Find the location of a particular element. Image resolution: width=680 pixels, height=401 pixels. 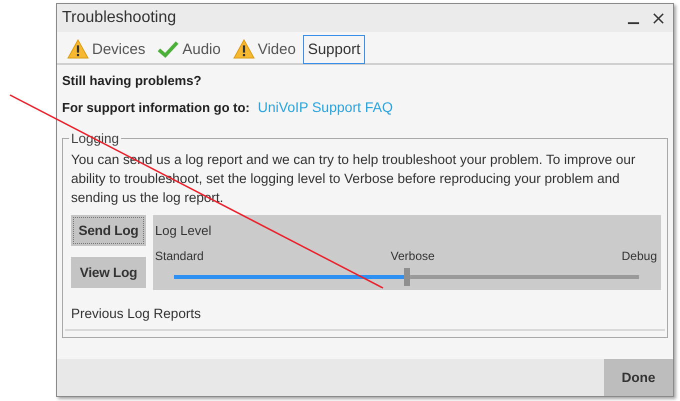

done-button: Done is located at coordinates (638, 377).